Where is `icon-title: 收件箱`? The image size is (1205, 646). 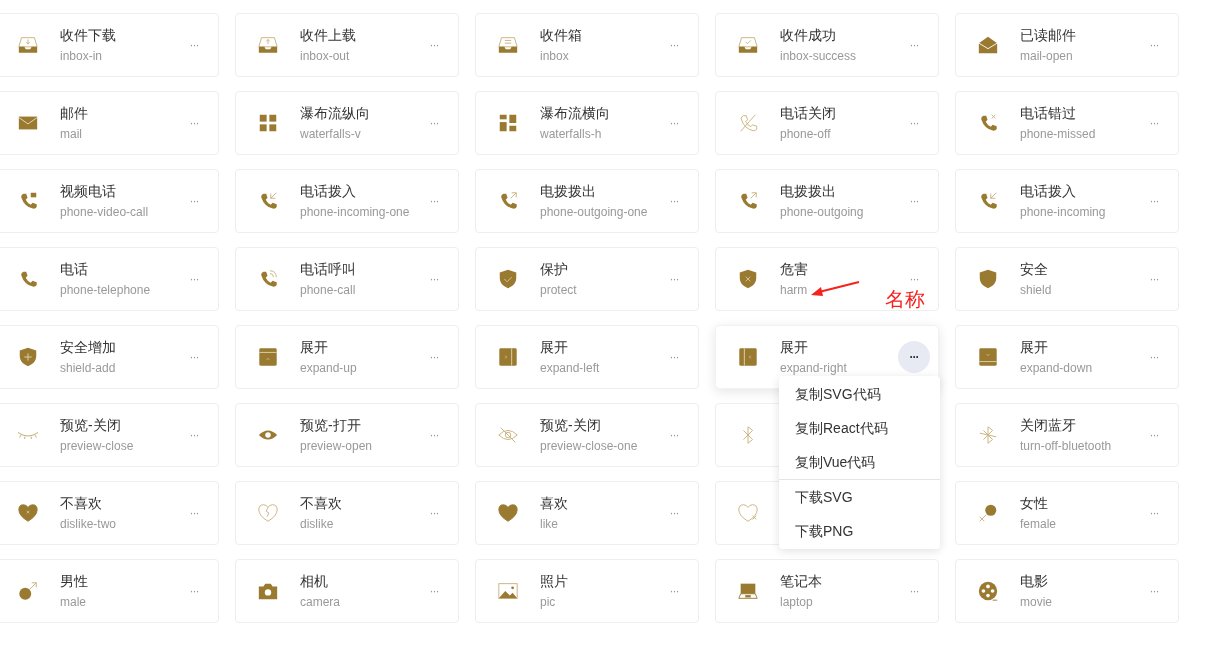 icon-title: 收件箱 is located at coordinates (561, 35).